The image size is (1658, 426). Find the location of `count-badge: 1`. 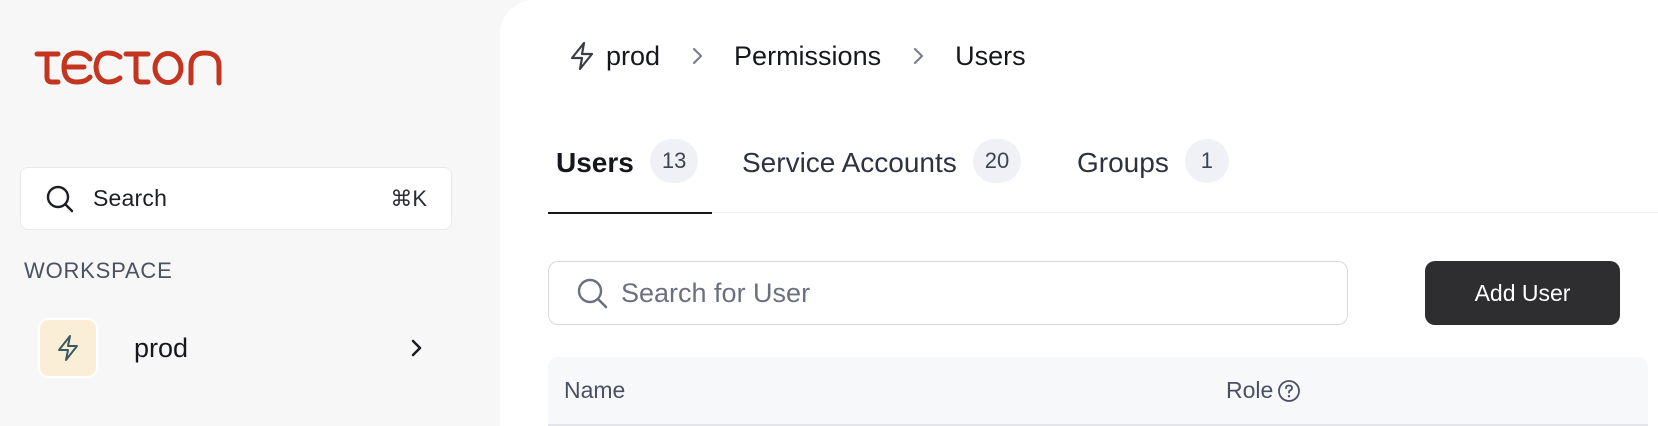

count-badge: 1 is located at coordinates (1206, 161).